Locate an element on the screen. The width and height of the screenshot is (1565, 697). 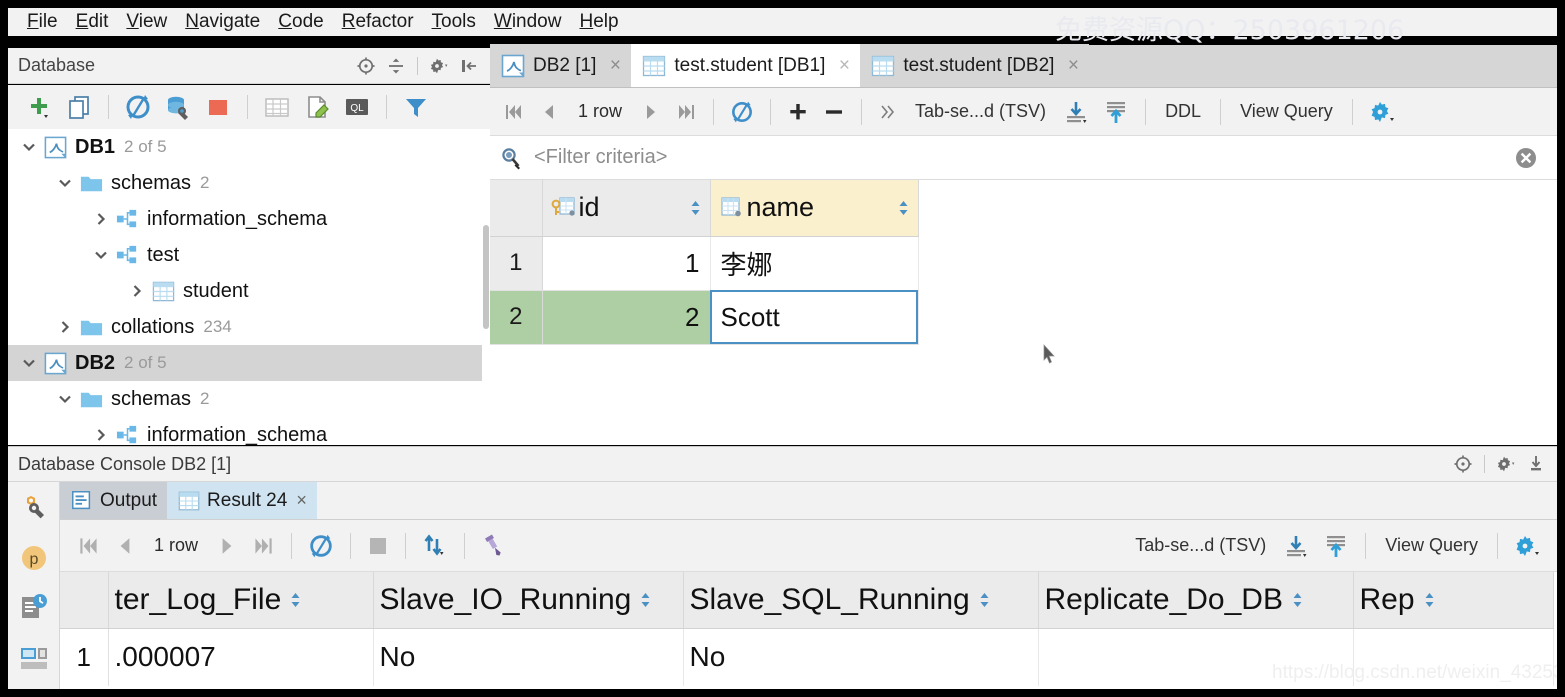
editor-tab-0: DB2 [1] × is located at coordinates (561, 65).